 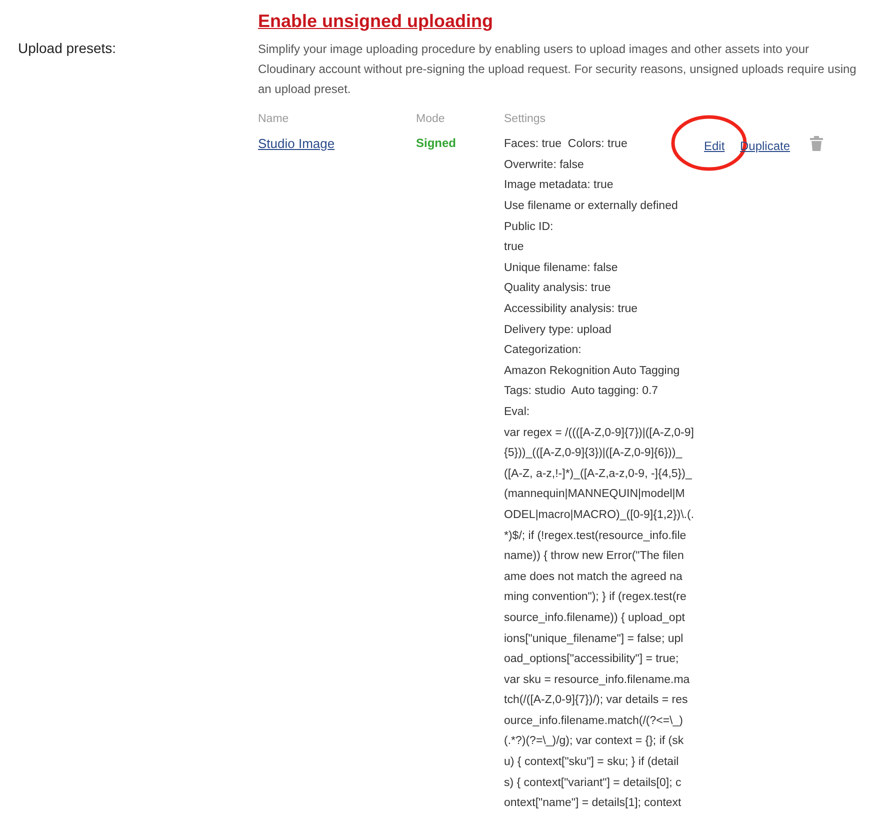 I want to click on settings-line: Amazon Rekognition Auto Tagging, so click(x=592, y=371).